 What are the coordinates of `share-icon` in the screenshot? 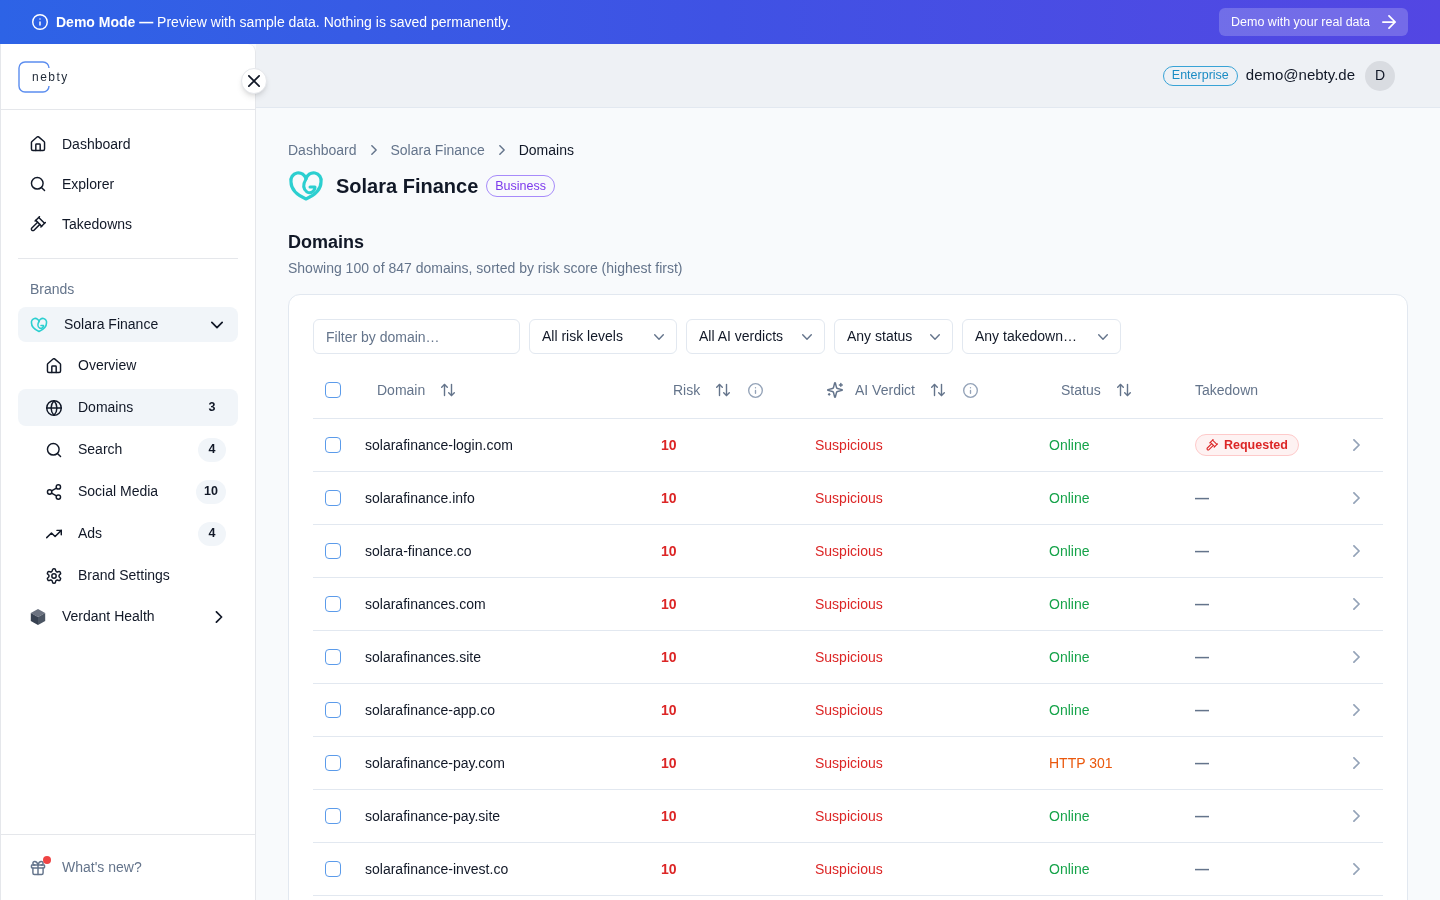 It's located at (54, 491).